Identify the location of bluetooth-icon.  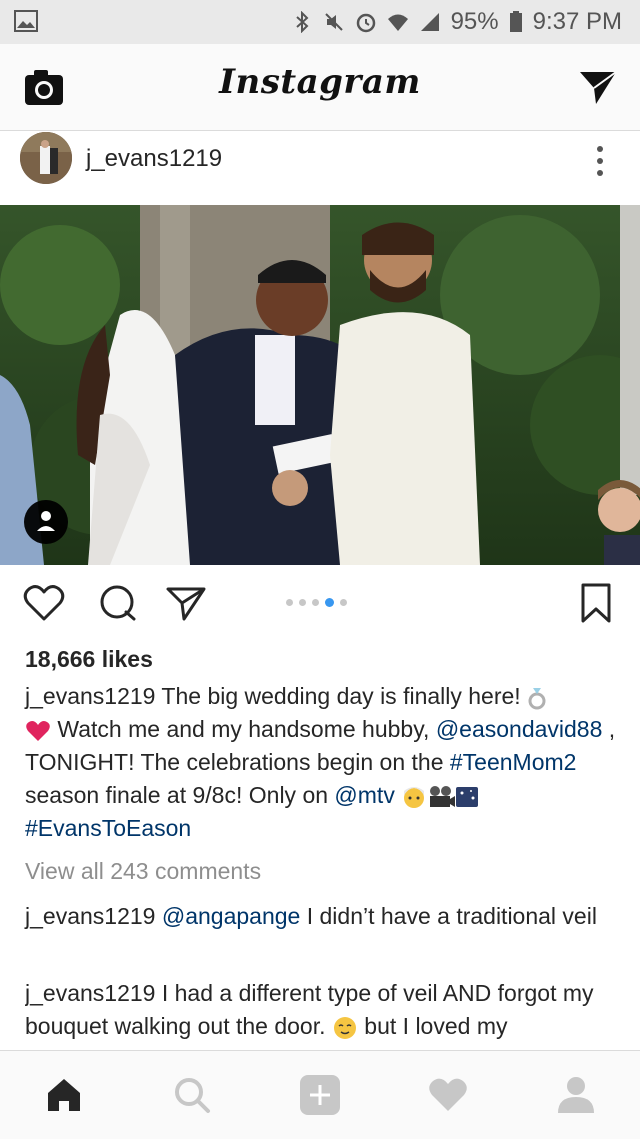
(302, 22).